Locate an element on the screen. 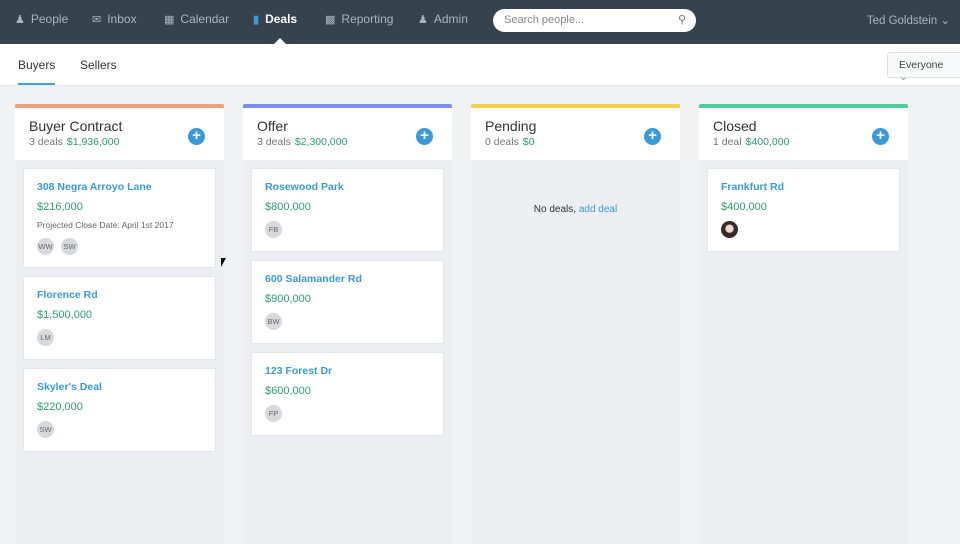 This screenshot has width=960, height=544. nav-label: People is located at coordinates (49, 19).